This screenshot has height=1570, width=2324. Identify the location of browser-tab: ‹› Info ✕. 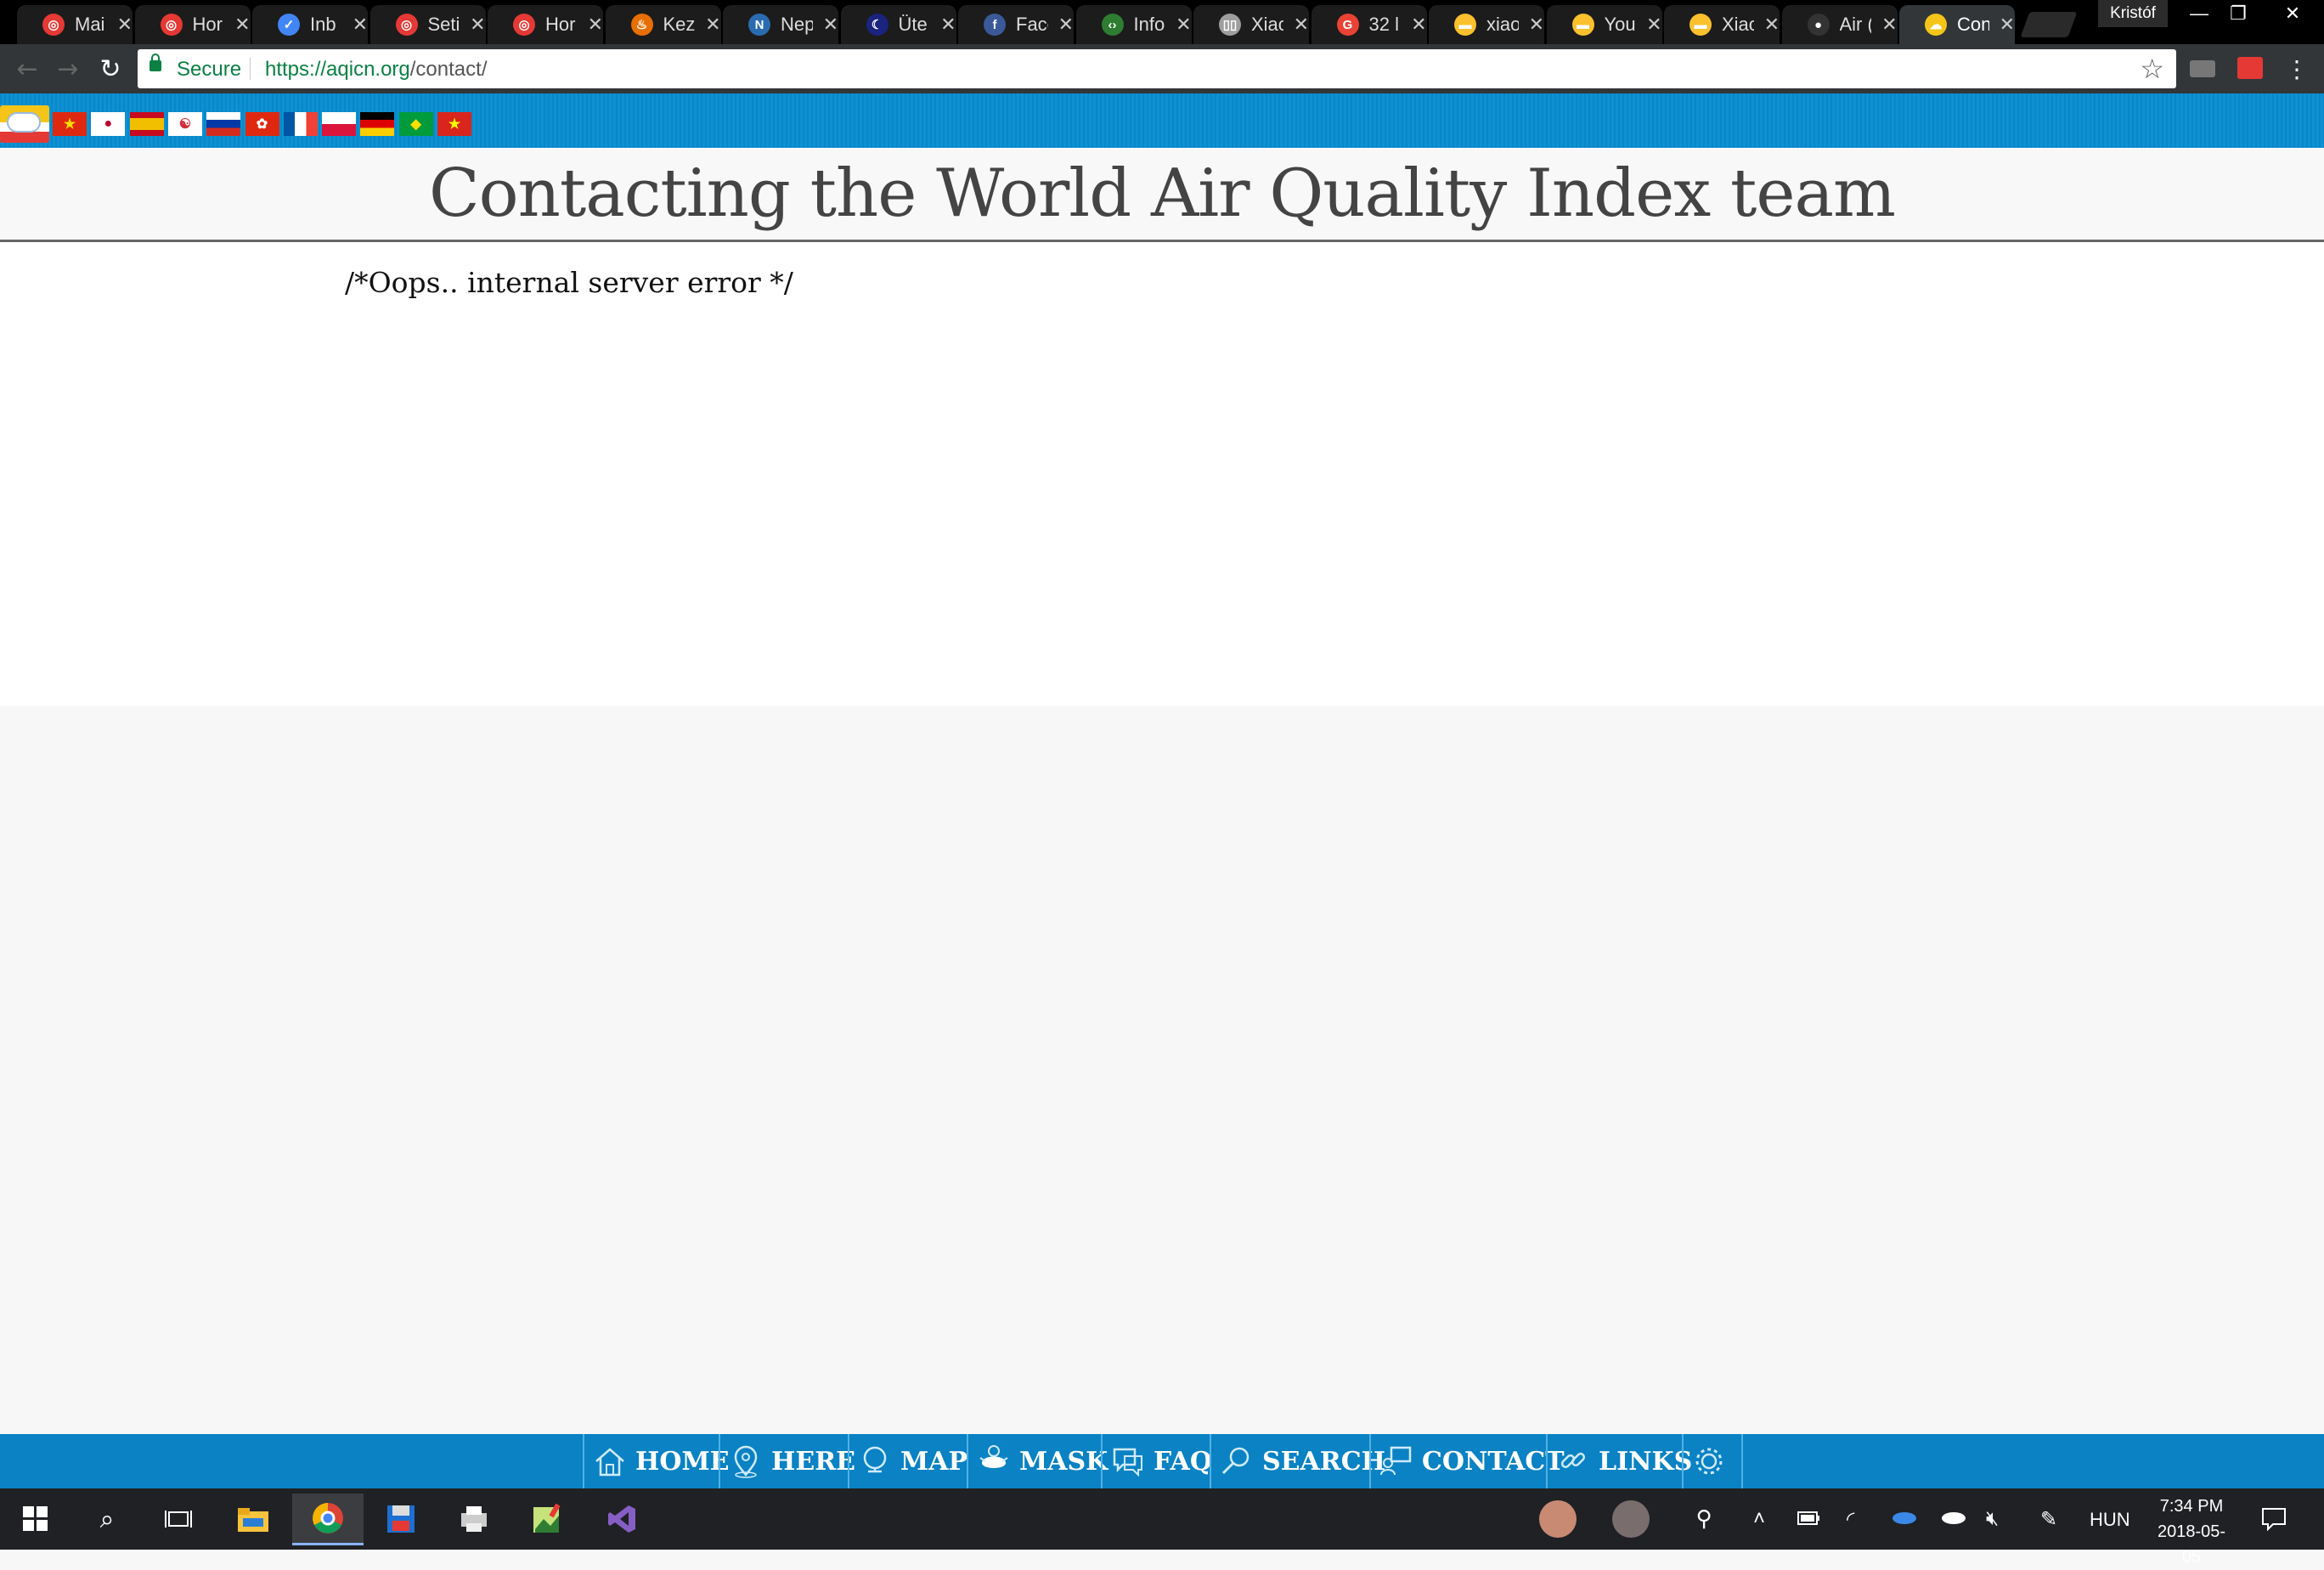
(1134, 24).